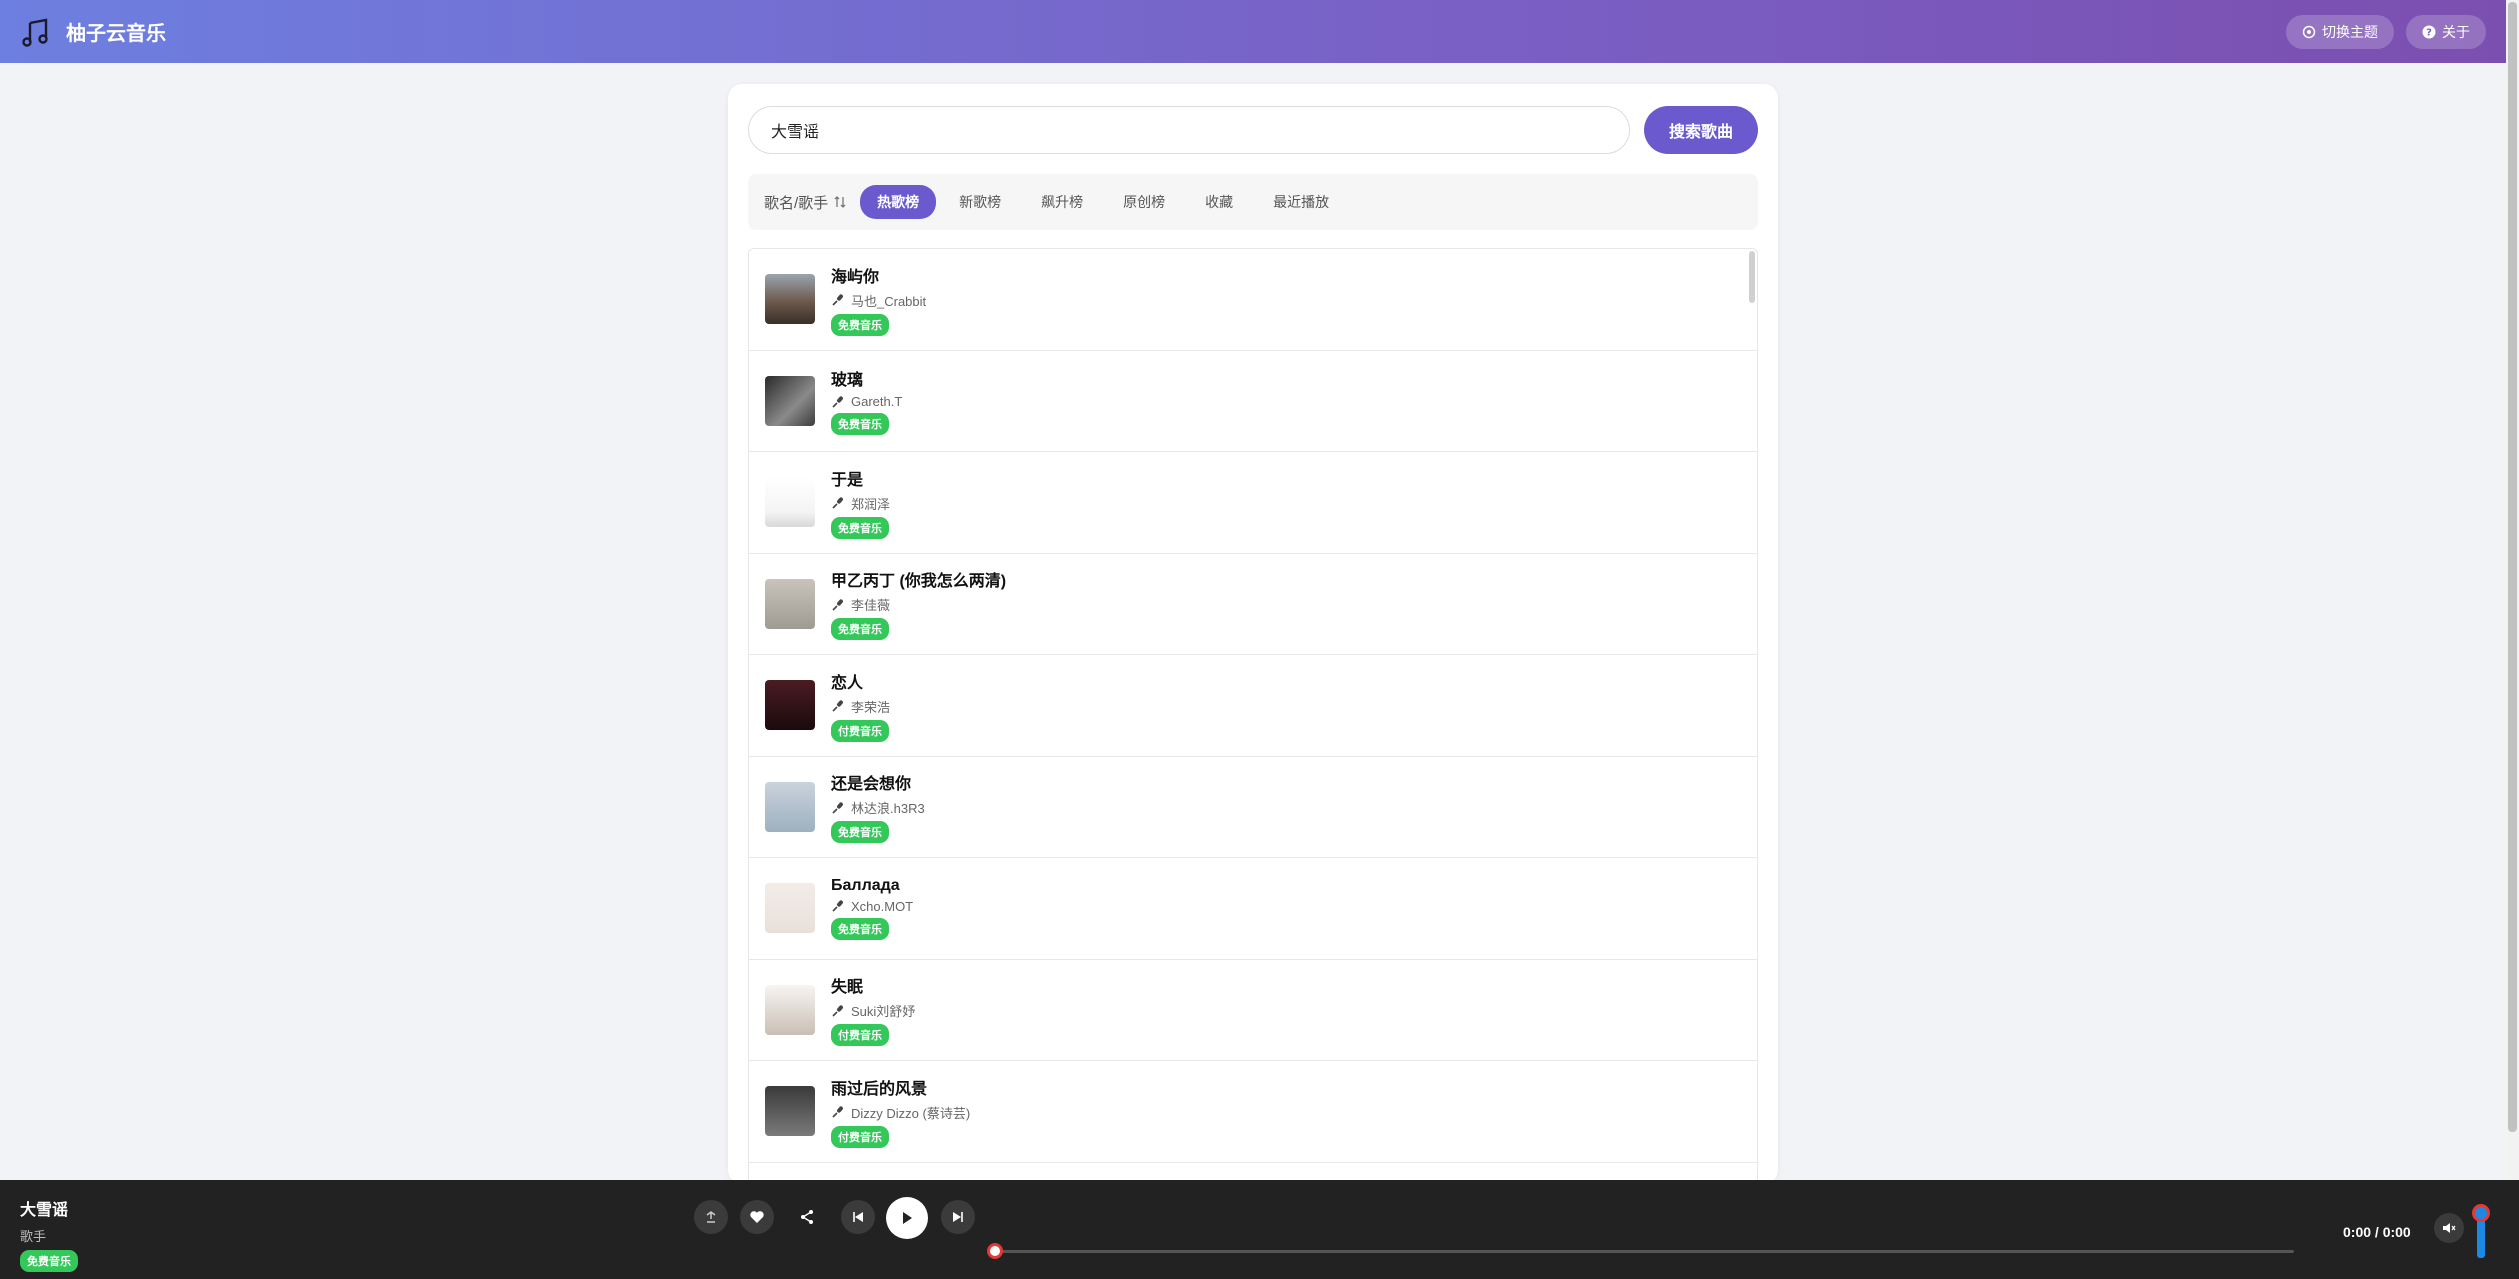 The width and height of the screenshot is (2519, 1279). What do you see at coordinates (877, 402) in the screenshot?
I see `song-artist-name: Gareth.T` at bounding box center [877, 402].